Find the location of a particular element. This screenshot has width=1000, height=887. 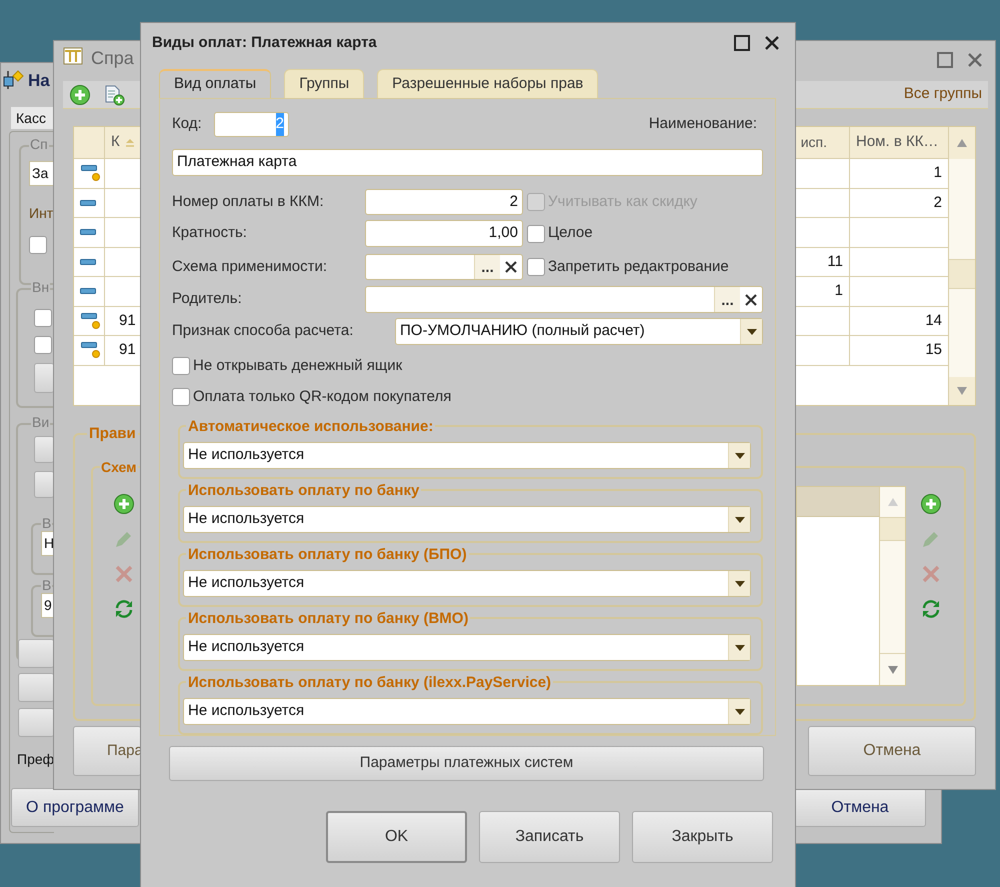

tab: Группы is located at coordinates (324, 83).